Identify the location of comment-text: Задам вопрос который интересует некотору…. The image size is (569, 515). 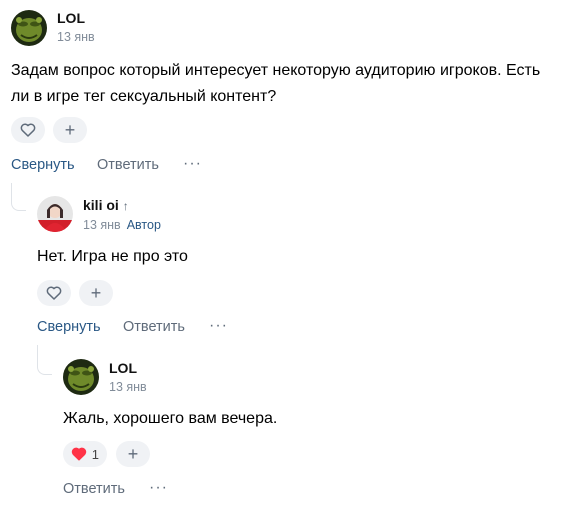
(276, 83).